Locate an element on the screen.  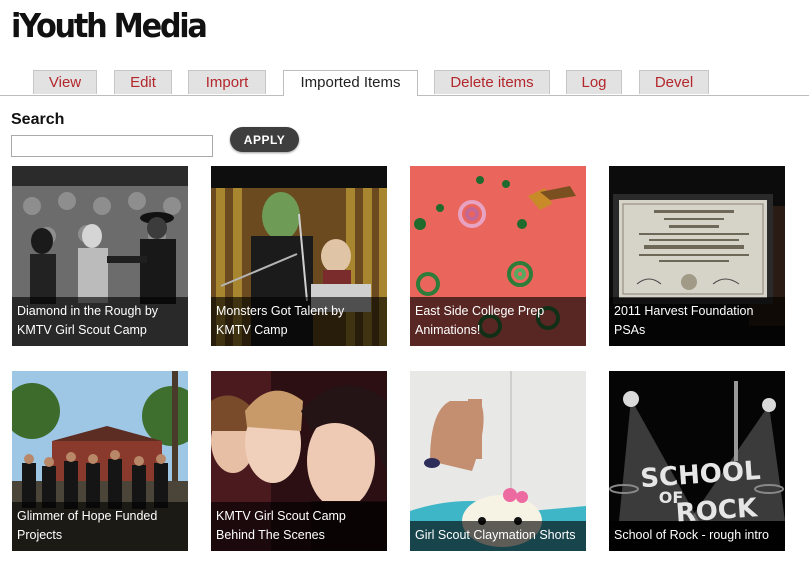
imported-item-tile: Girl Scout Claymation Shorts is located at coordinates (498, 461).